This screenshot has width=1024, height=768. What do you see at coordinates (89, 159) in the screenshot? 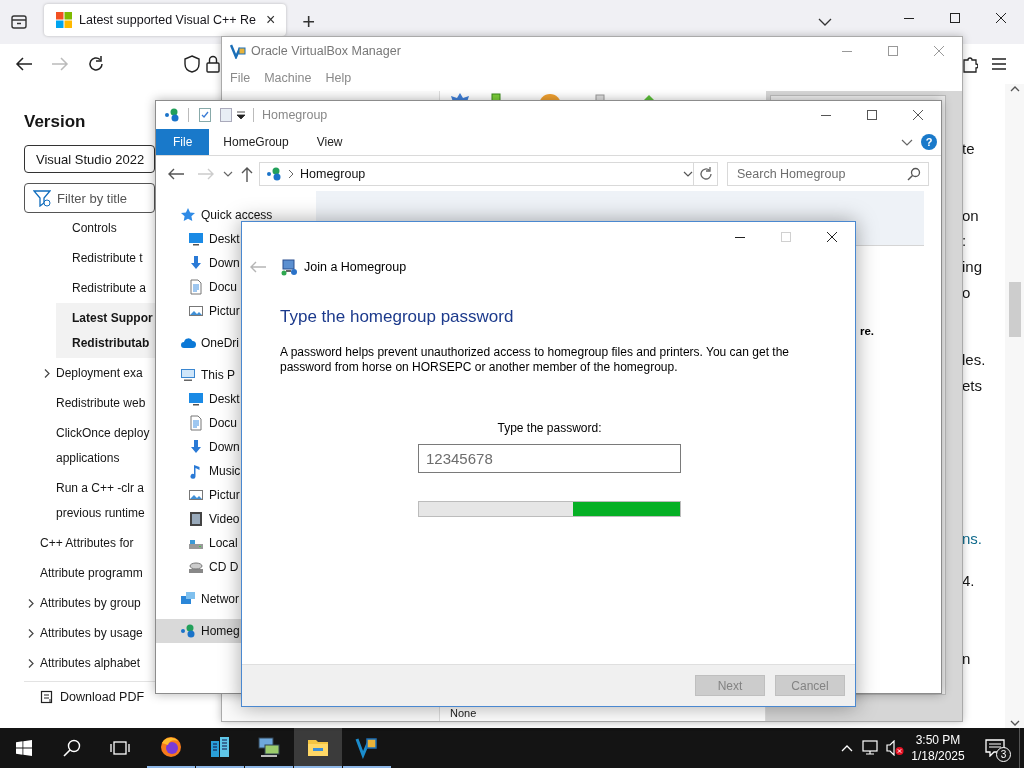
I see `version-select: Visual Studio 2022` at bounding box center [89, 159].